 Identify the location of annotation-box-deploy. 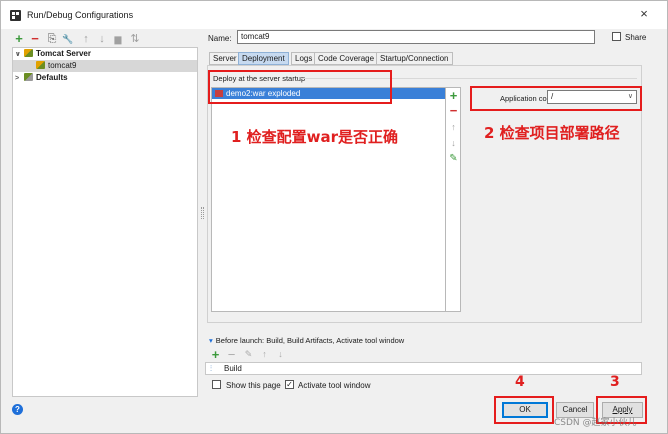
(300, 87).